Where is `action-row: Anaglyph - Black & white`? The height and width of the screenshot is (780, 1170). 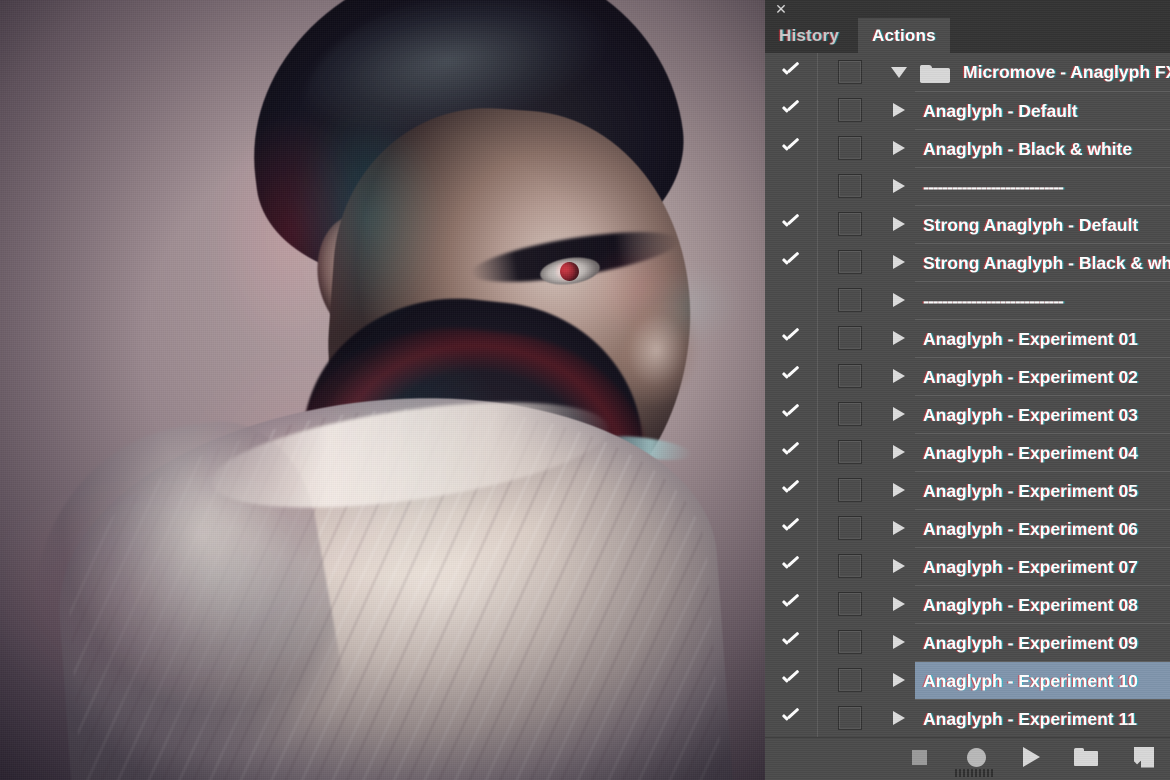
action-row: Anaglyph - Black & white is located at coordinates (967, 148).